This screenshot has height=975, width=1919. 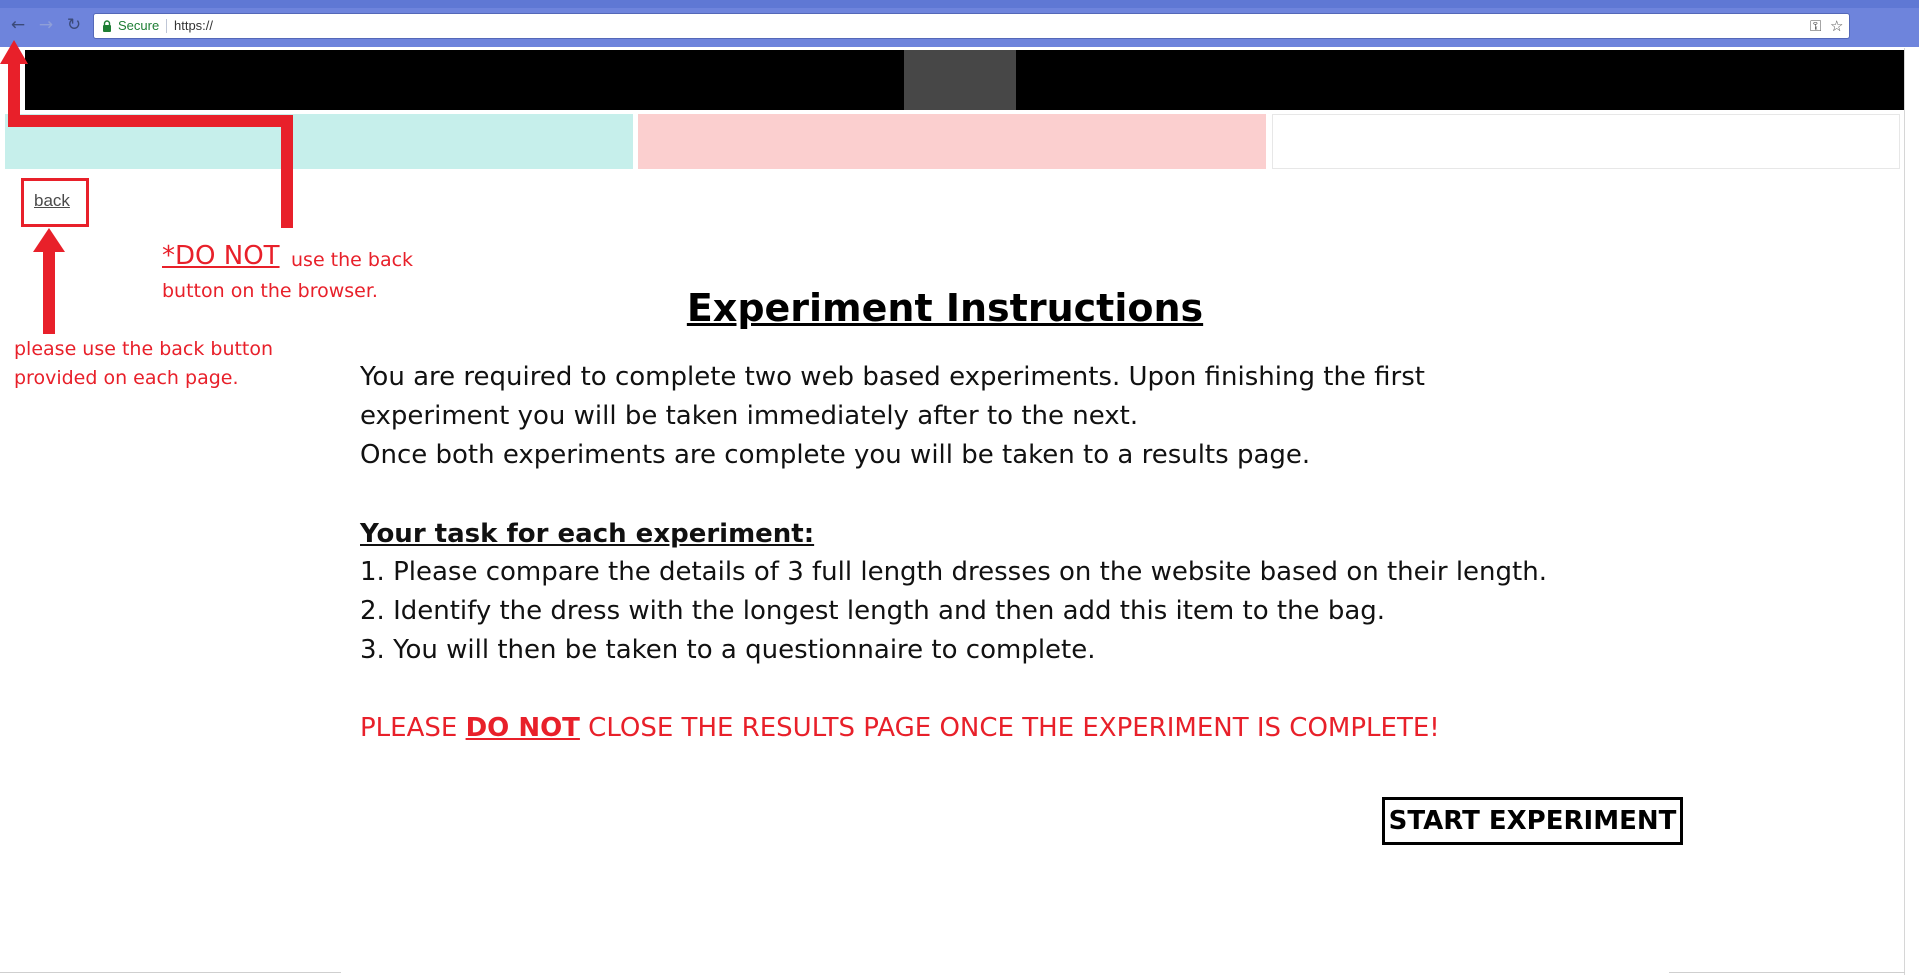 I want to click on site-header, so click(x=965, y=80).